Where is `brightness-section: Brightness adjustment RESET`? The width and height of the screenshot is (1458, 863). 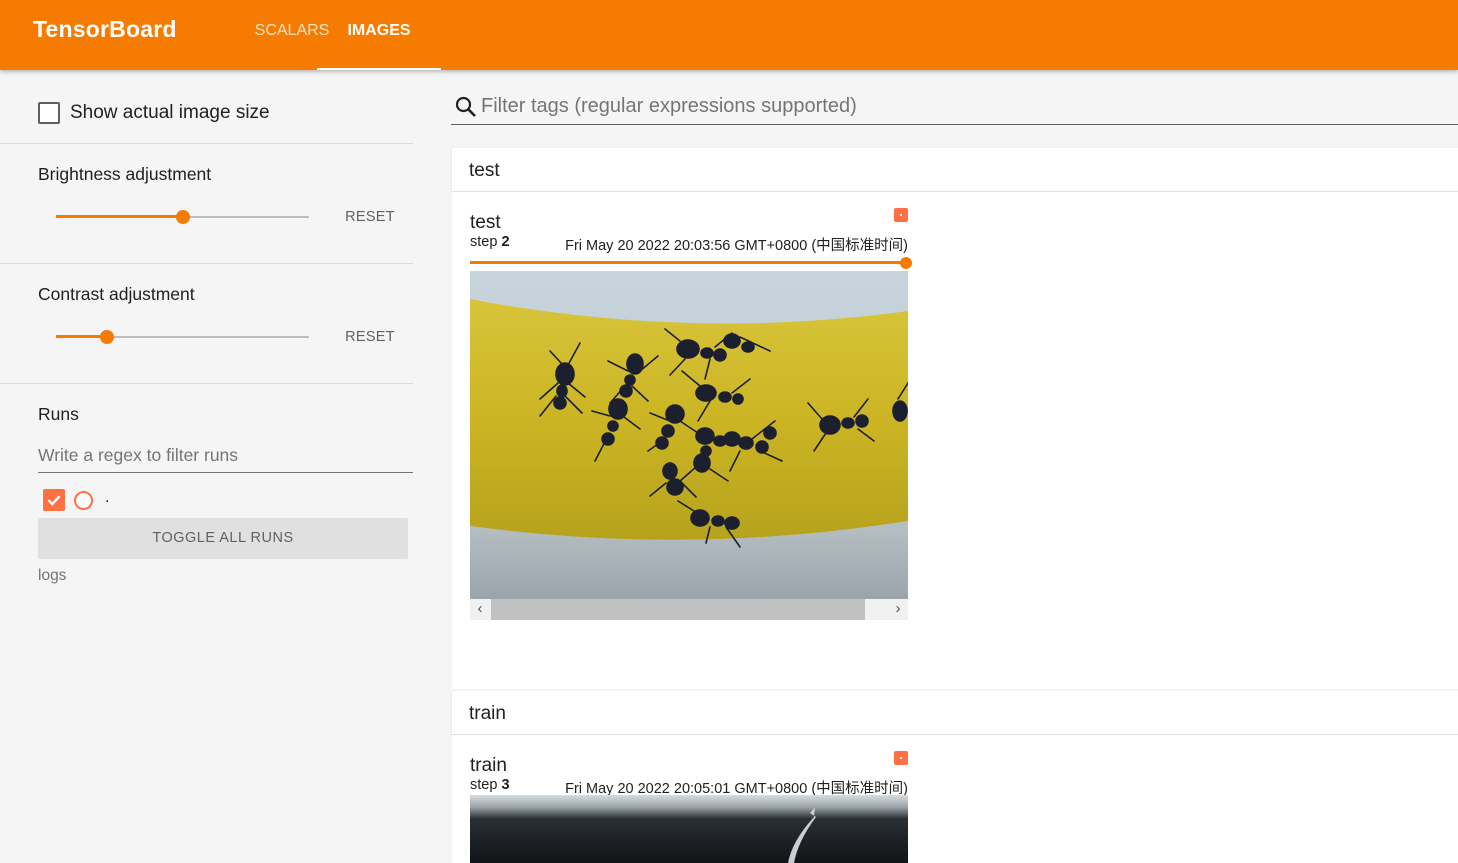 brightness-section: Brightness adjustment RESET is located at coordinates (206, 204).